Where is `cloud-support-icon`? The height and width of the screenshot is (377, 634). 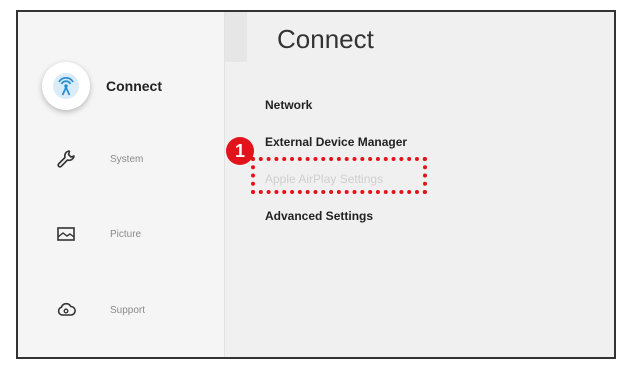 cloud-support-icon is located at coordinates (66, 310).